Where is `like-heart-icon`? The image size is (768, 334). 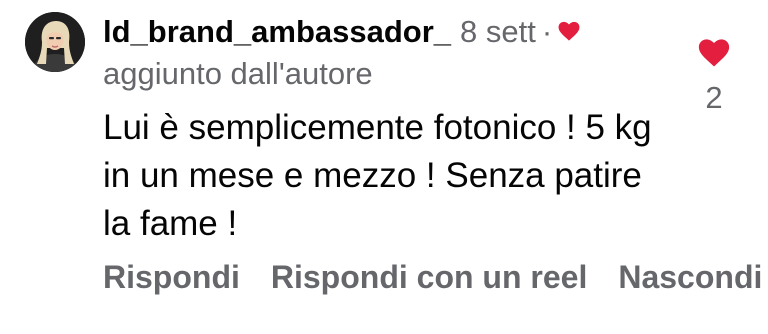
like-heart-icon is located at coordinates (714, 52).